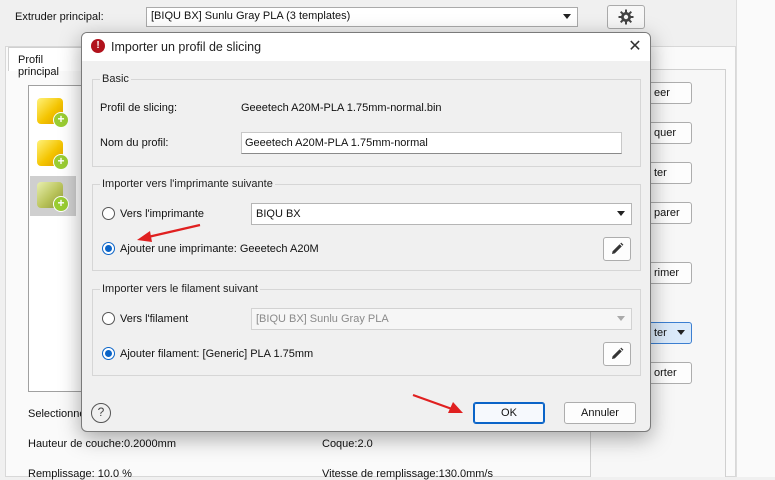 This screenshot has width=775, height=480. I want to click on filament-select: [BIQU BX] Sunlu Gray PLA, so click(441, 319).